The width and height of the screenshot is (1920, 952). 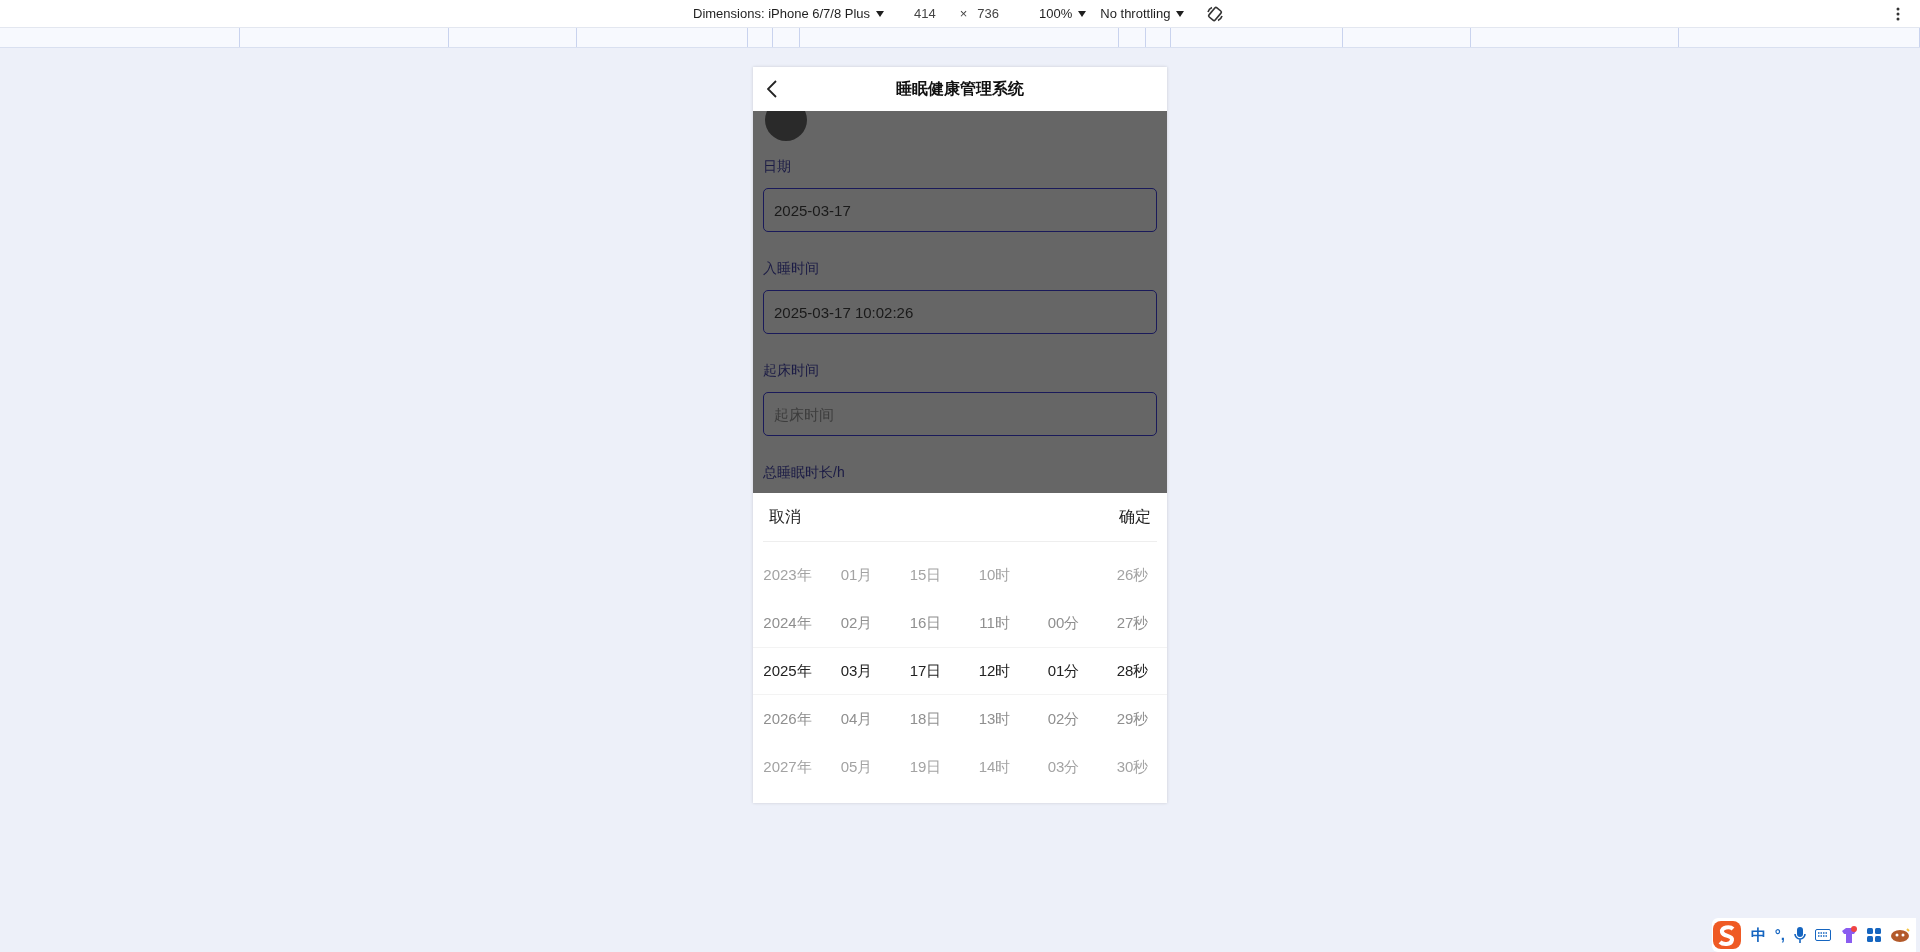 I want to click on picker-option: 2026年, so click(x=787, y=719).